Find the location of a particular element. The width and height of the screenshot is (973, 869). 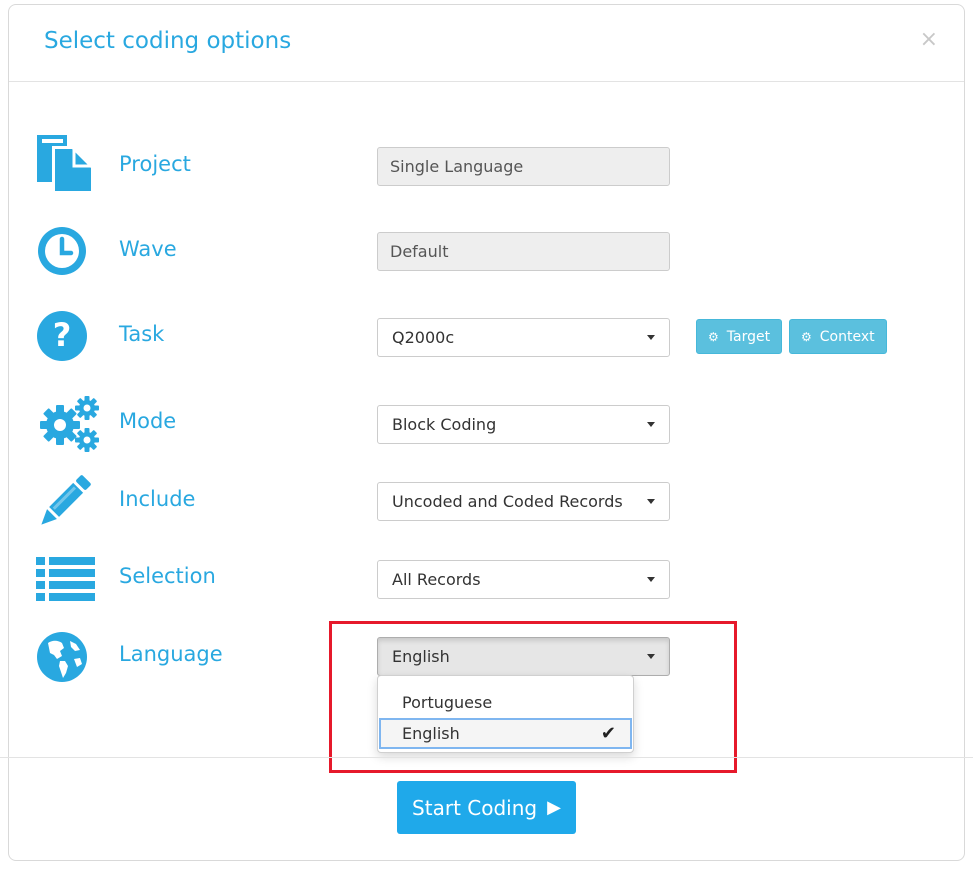

selection-label: Selection is located at coordinates (167, 576).